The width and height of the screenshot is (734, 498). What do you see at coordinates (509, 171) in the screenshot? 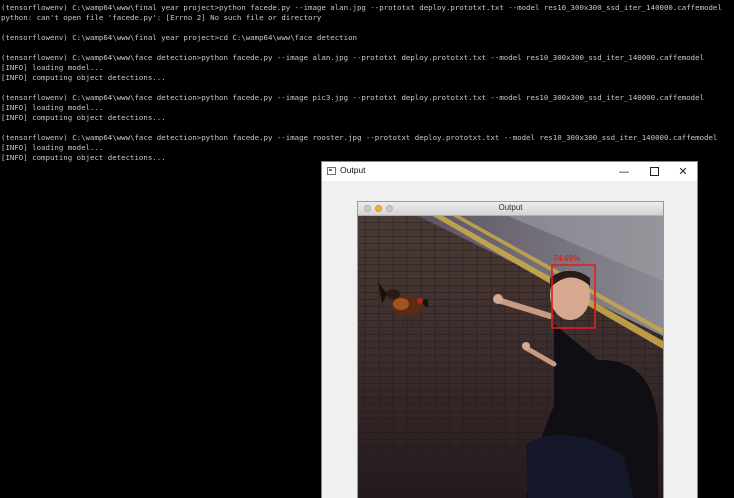
I see `output-window-titlebar: Output — ✕` at bounding box center [509, 171].